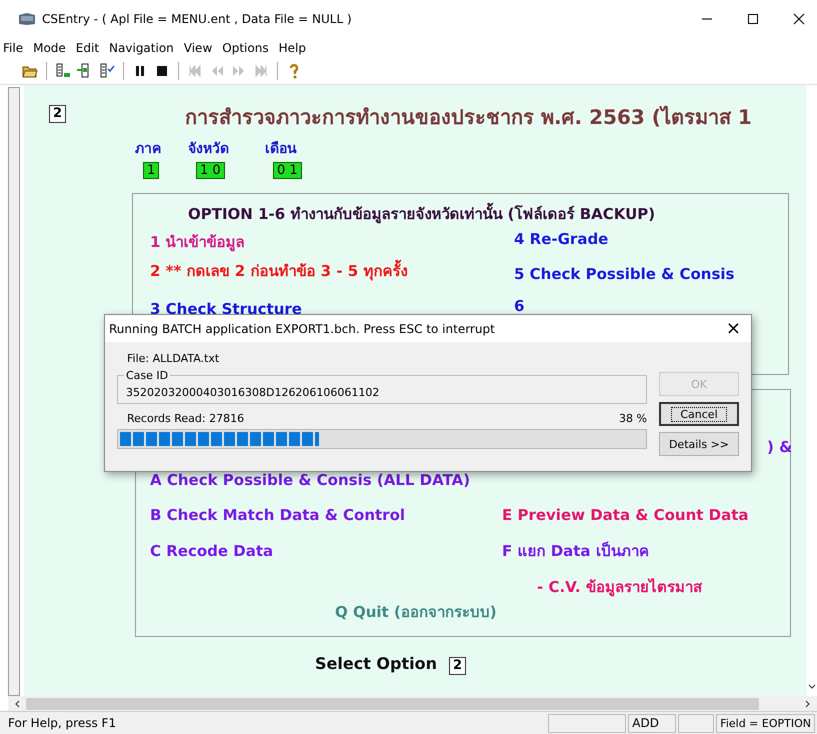 The height and width of the screenshot is (734, 817). I want to click on percent-text: 38 %, so click(633, 418).